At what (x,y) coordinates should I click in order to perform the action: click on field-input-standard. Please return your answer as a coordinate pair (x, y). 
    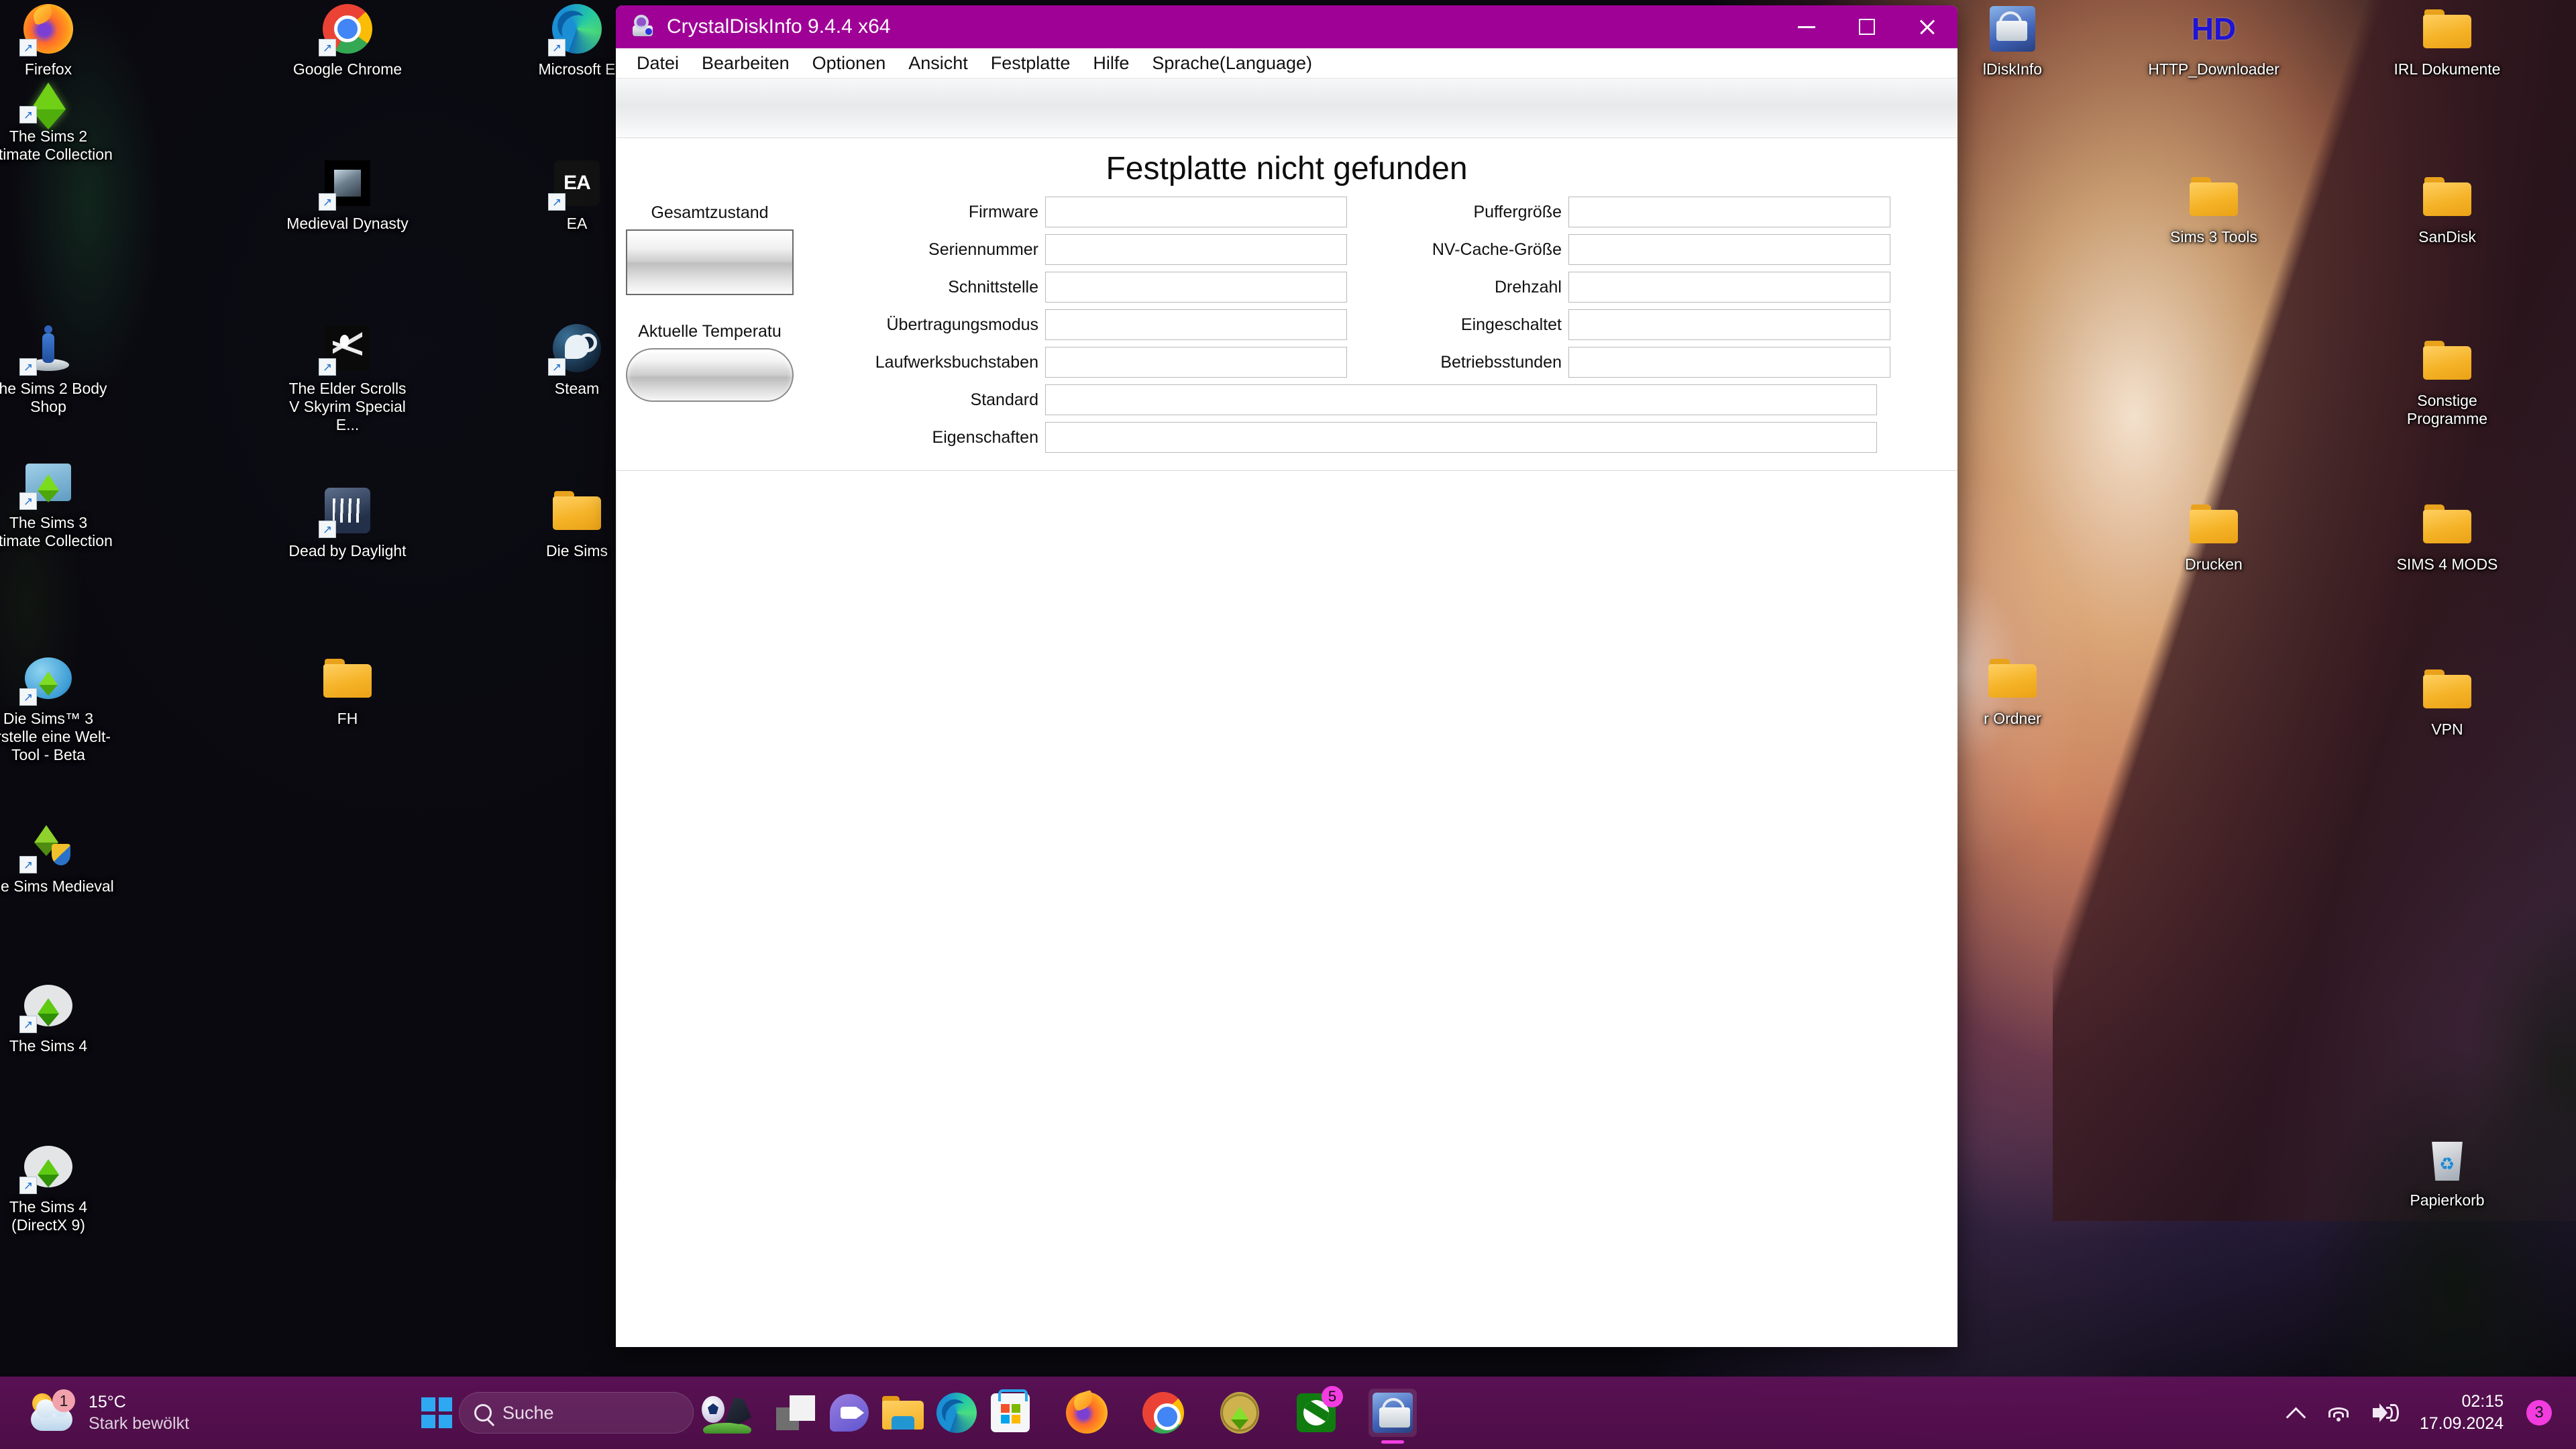
    Looking at the image, I should click on (1461, 399).